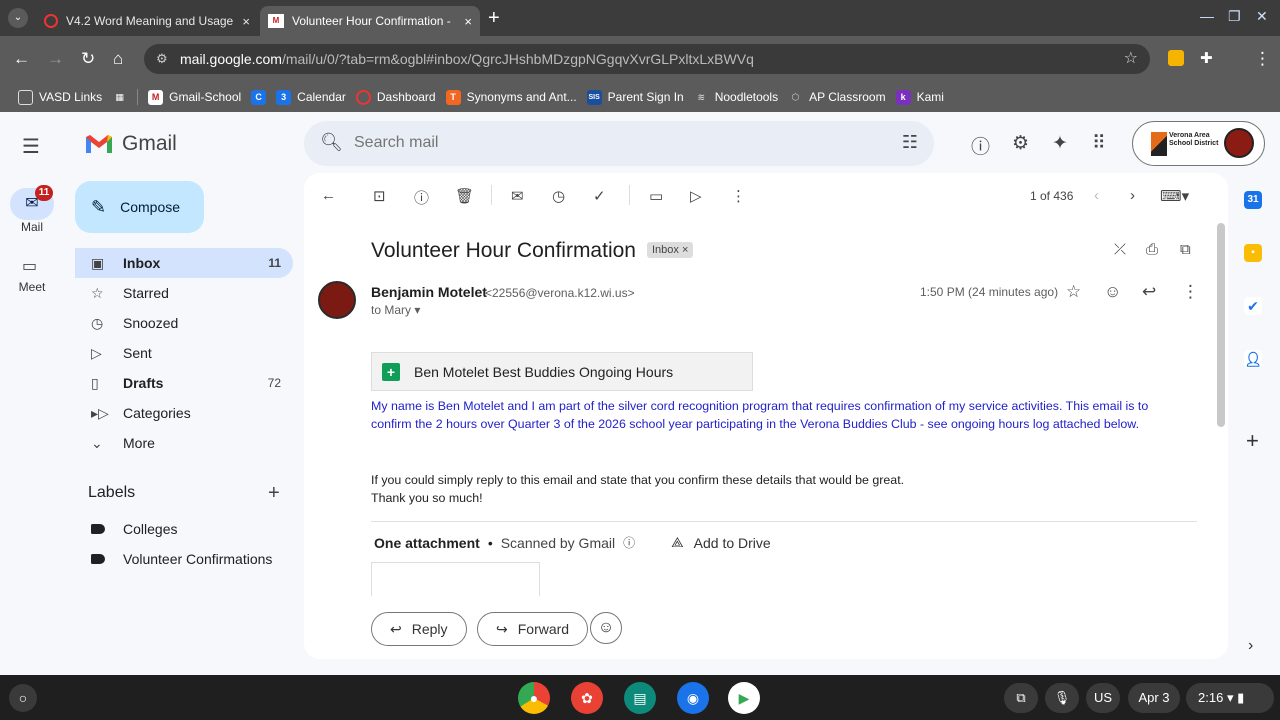  Describe the element at coordinates (274, 493) in the screenshot. I see `create-label-plus-icon: +` at that location.